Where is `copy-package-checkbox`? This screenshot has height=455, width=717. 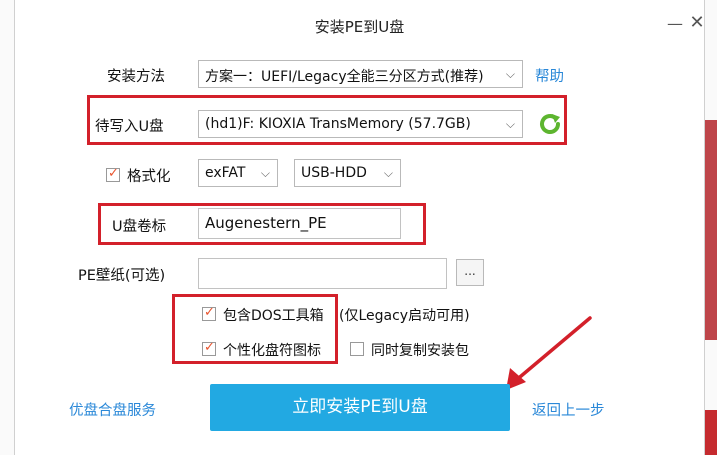 copy-package-checkbox is located at coordinates (357, 349).